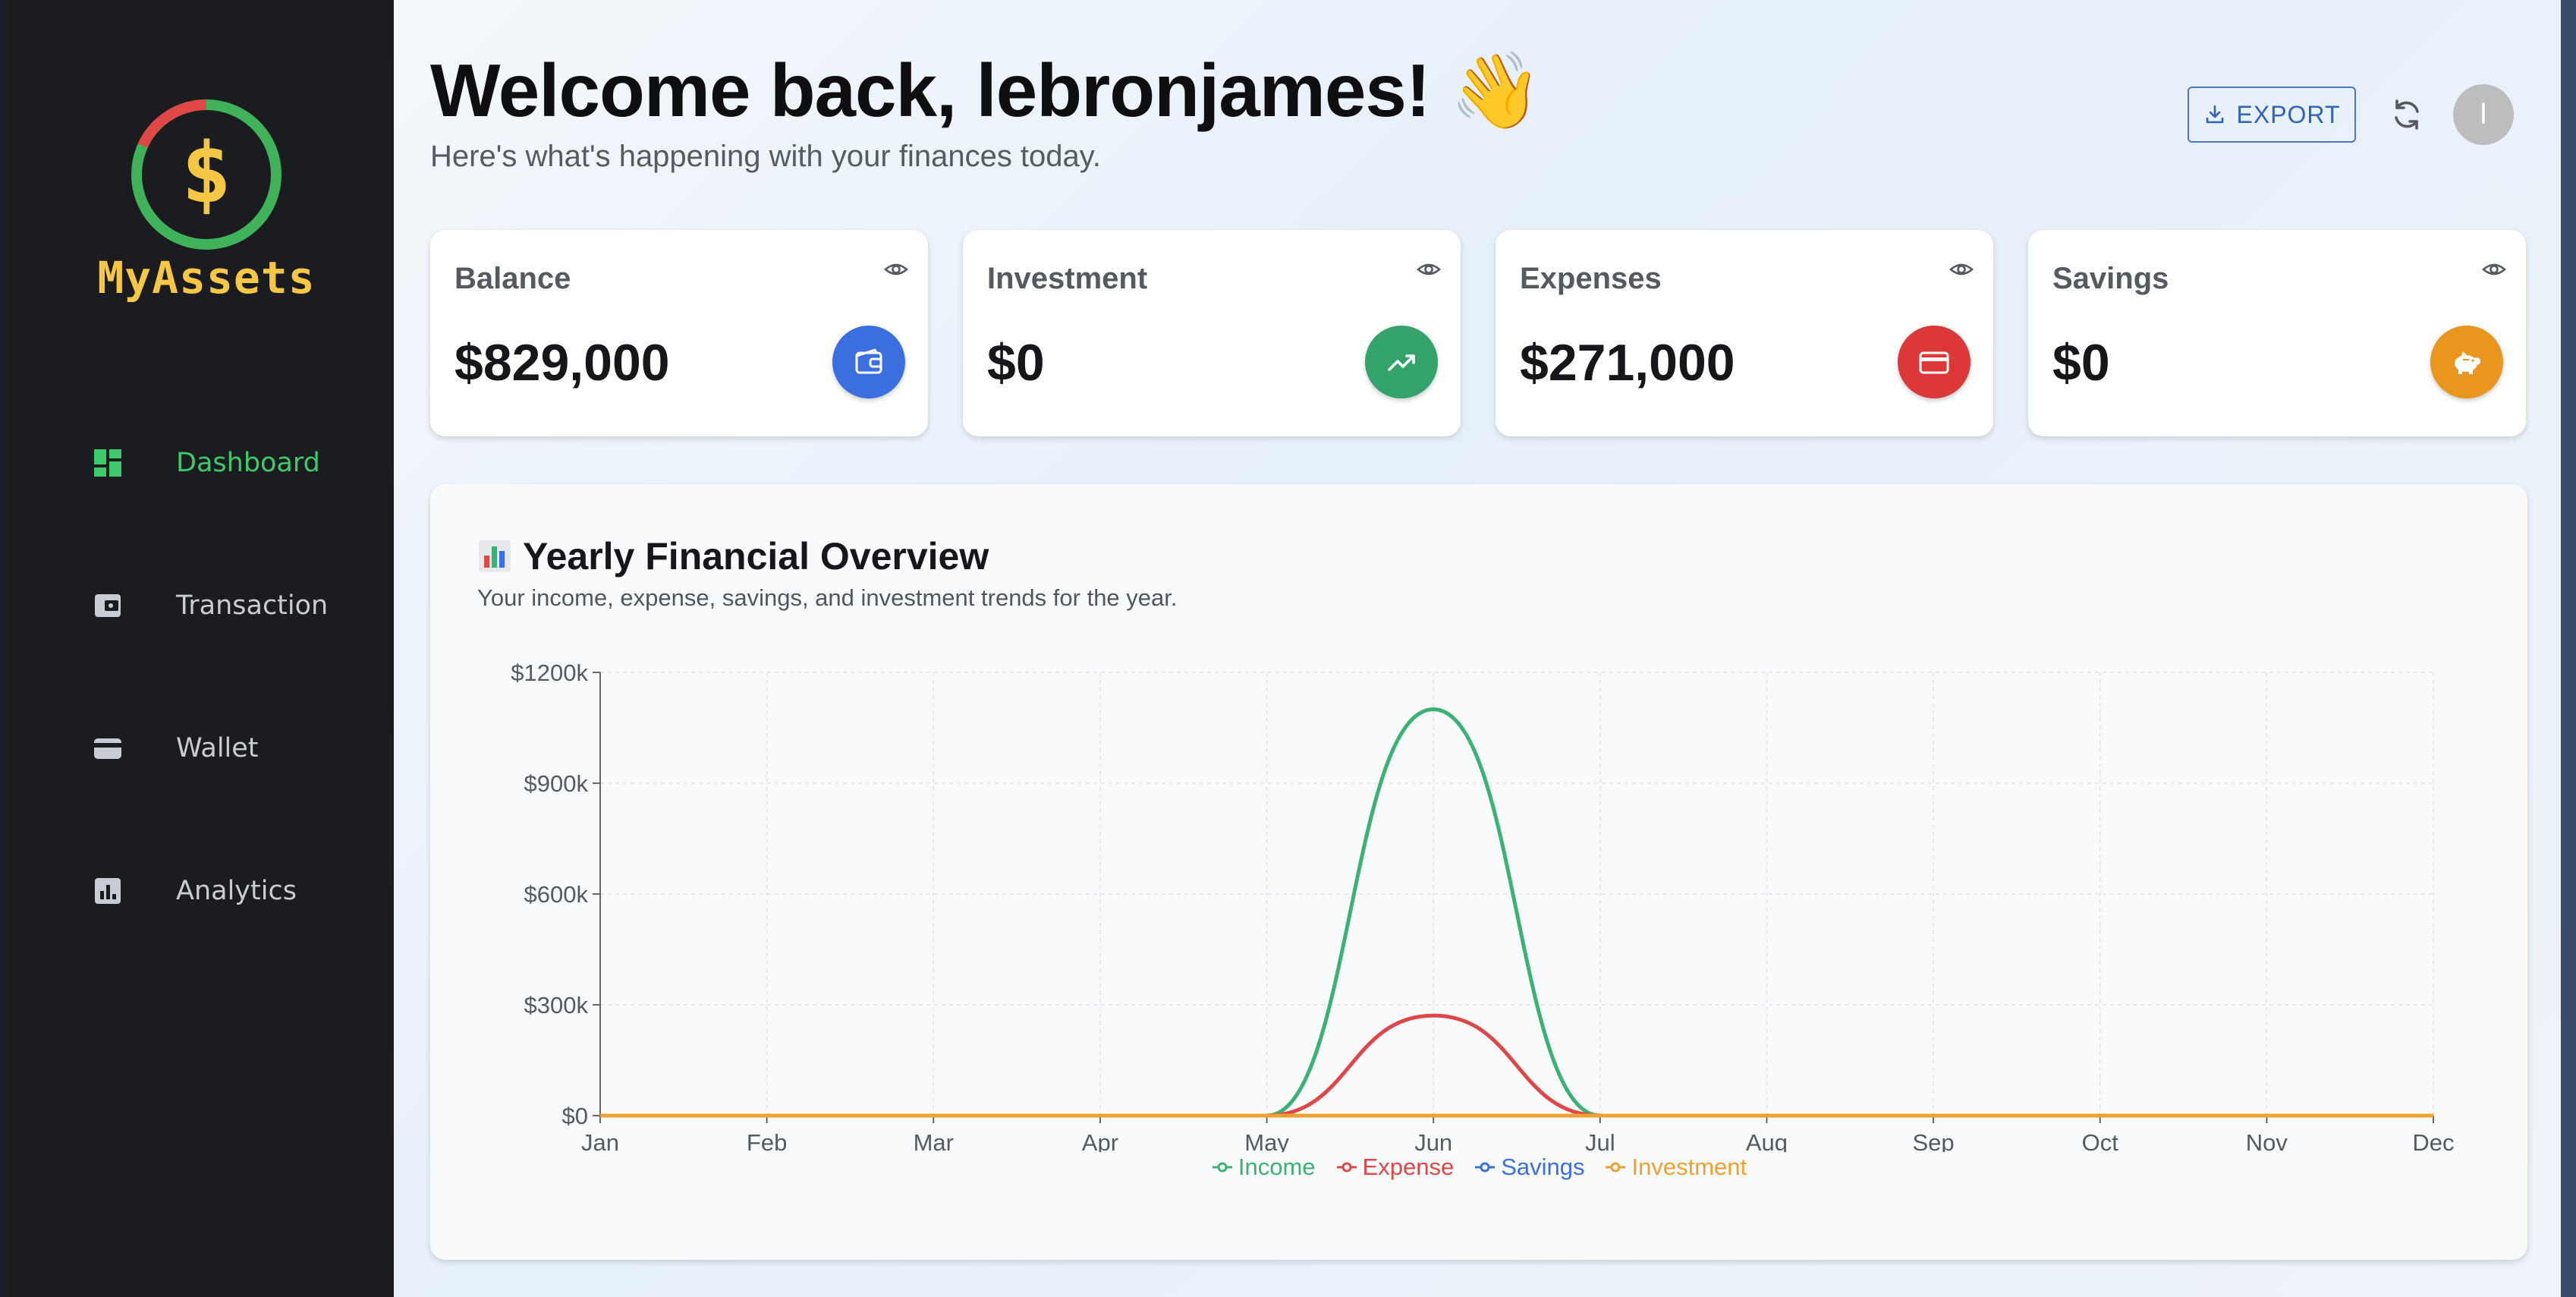 The height and width of the screenshot is (1297, 2576). Describe the element at coordinates (767, 1140) in the screenshot. I see `x-tick-label: Feb` at that location.